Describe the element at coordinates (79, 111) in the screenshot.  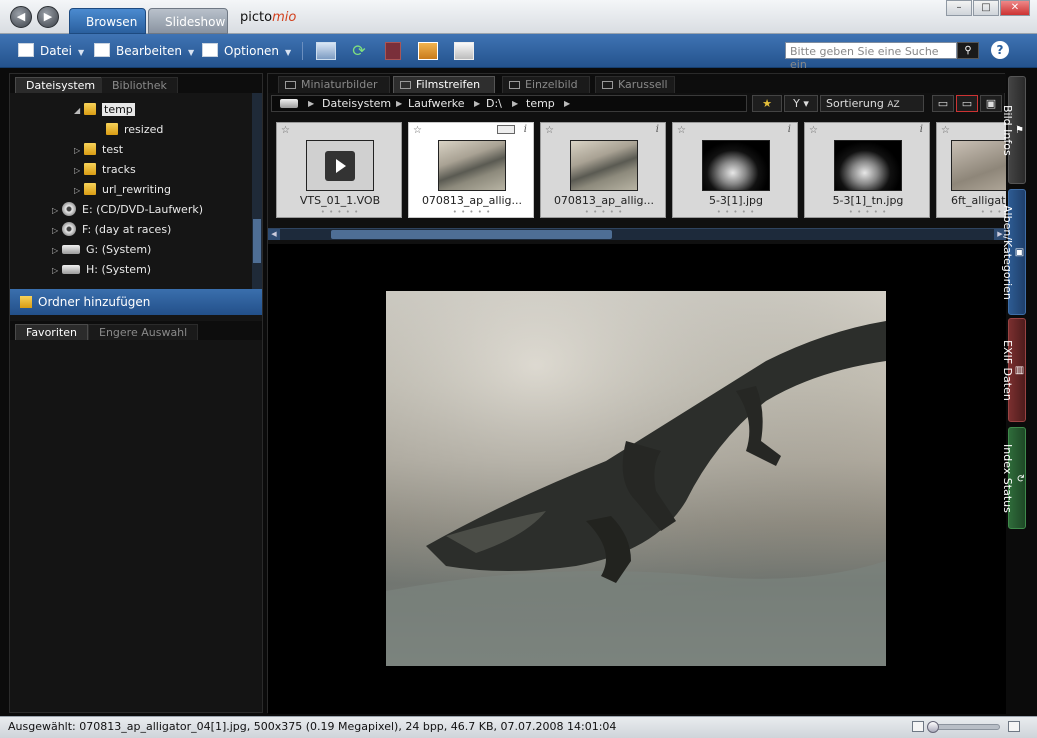
I see `expander-icon: ◢` at that location.